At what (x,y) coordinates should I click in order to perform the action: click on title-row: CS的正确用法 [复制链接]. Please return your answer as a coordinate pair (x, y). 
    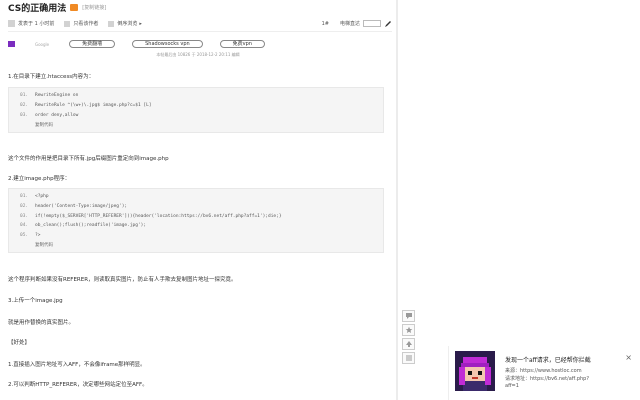
    Looking at the image, I should click on (202, 7).